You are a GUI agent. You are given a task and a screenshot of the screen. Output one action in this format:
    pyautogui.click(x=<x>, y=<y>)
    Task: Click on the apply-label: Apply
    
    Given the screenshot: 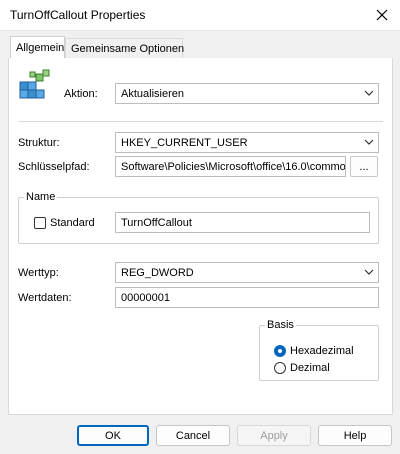 What is the action you would take?
    pyautogui.click(x=274, y=435)
    